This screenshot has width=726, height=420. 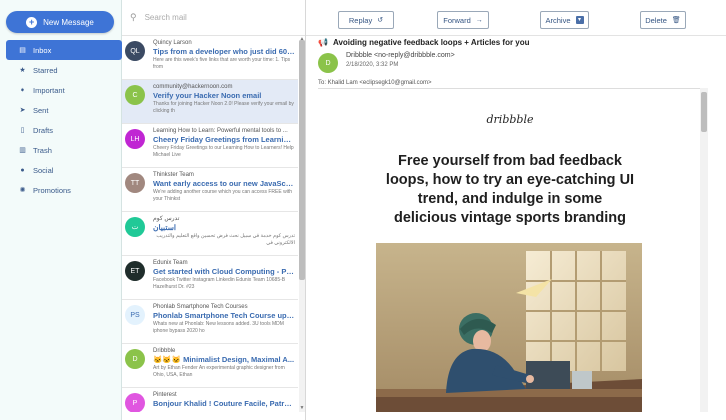 I want to click on sidebar-item-social: ● Social, so click(x=64, y=170).